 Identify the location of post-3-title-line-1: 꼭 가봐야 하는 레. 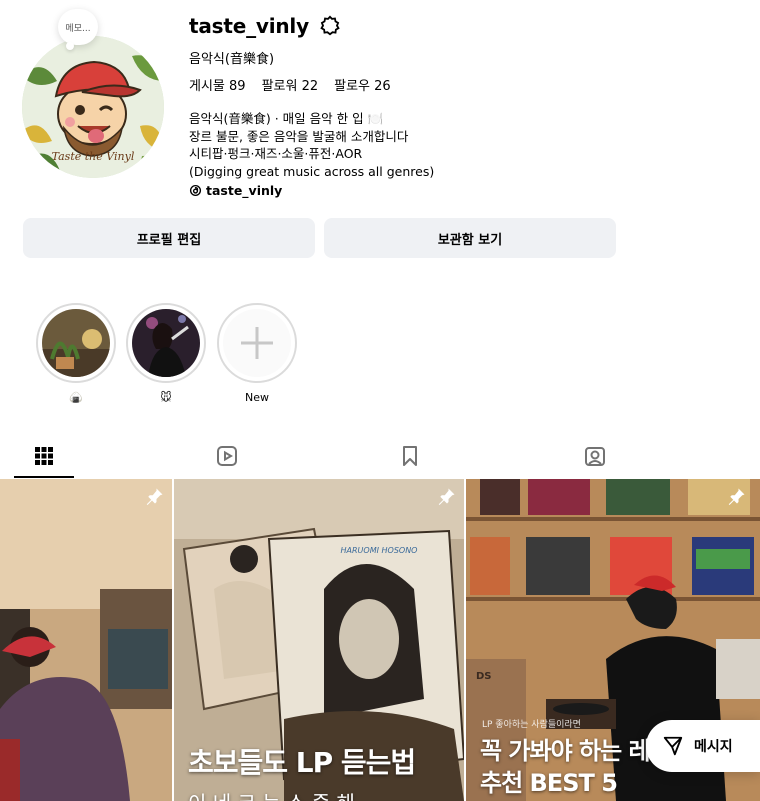
(565, 751).